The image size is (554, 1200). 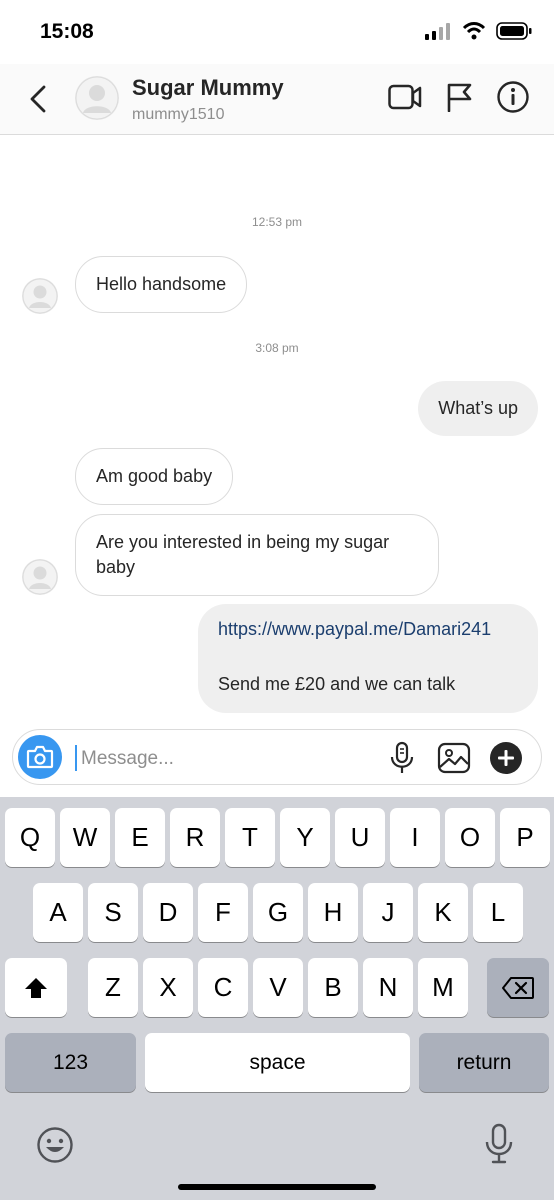 I want to click on key-k: K, so click(x=443, y=912).